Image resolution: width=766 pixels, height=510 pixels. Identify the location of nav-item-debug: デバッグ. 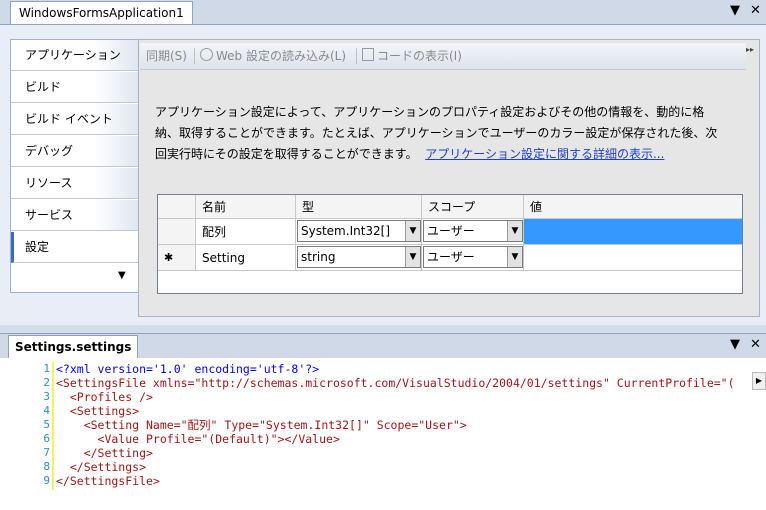
(75, 151).